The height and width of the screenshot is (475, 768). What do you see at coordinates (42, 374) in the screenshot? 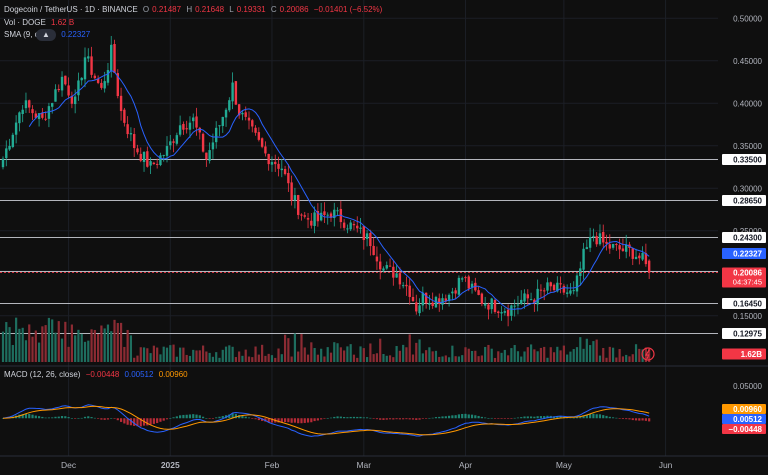
I see `macd-label: MACD (12, 26, close)` at bounding box center [42, 374].